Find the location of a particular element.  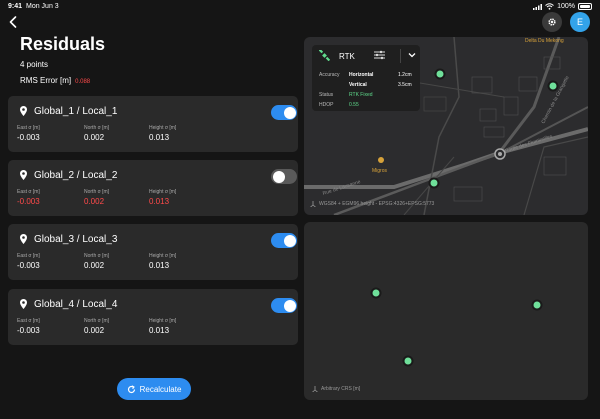

card-title: Global_3 / Local_3 is located at coordinates (76, 239).